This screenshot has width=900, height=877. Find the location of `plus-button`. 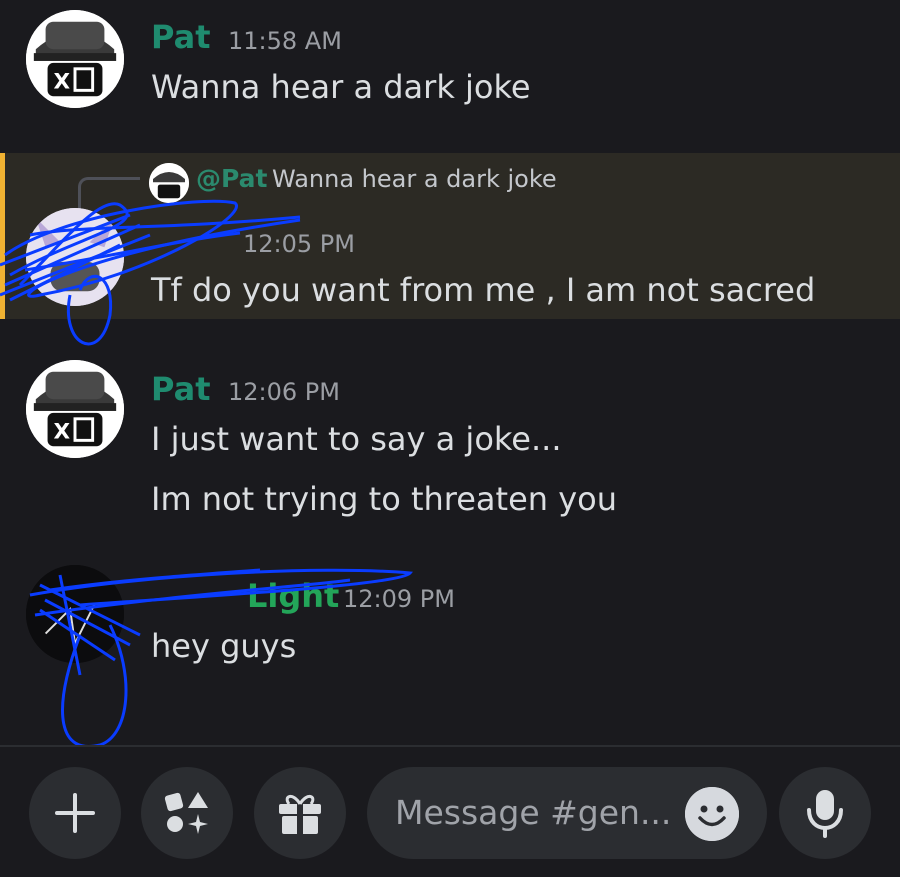

plus-button is located at coordinates (75, 813).